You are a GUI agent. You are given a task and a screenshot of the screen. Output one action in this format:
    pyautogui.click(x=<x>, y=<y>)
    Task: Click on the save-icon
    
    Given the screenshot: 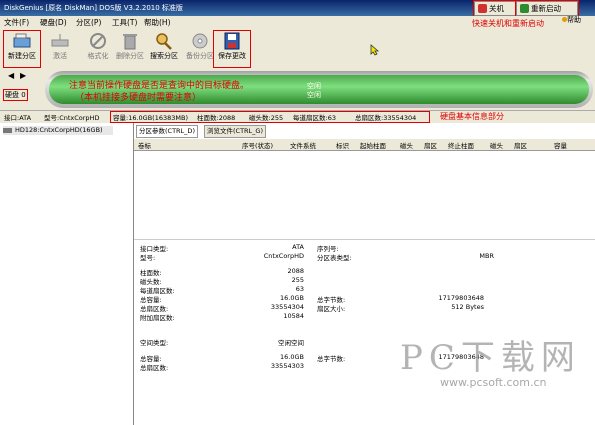 What is the action you would take?
    pyautogui.click(x=232, y=41)
    